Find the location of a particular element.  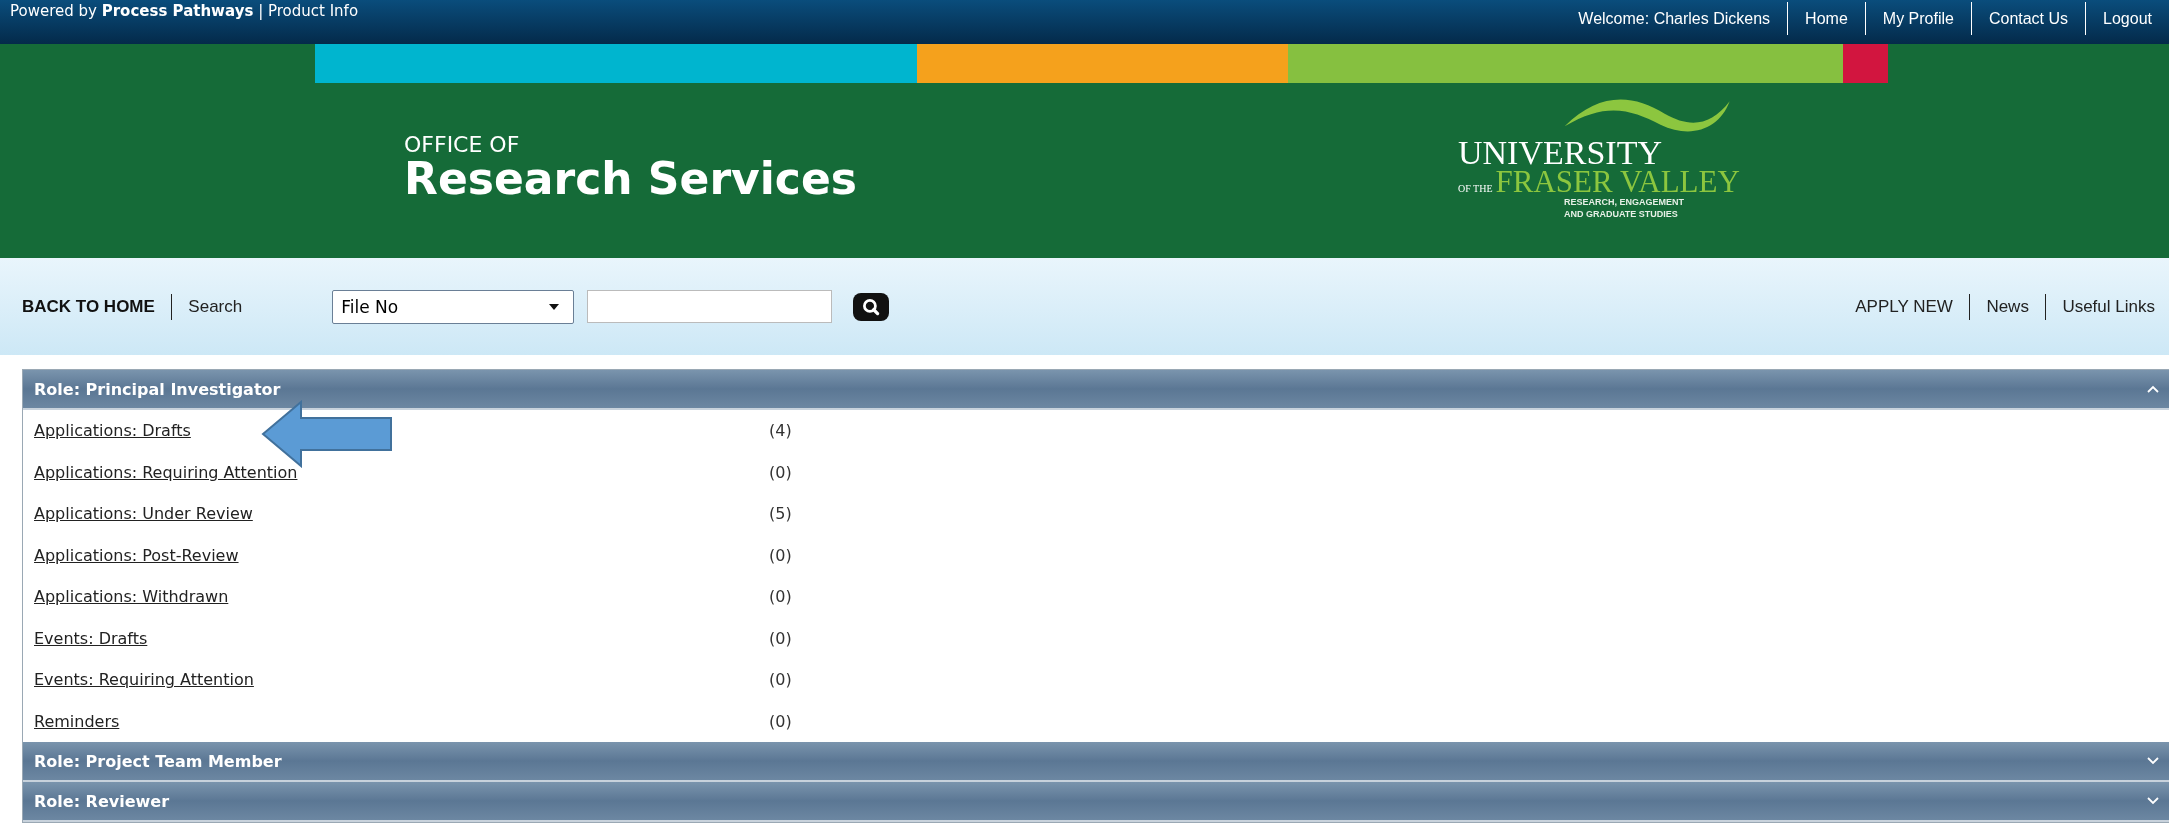

logo-of-the-text: OF THE is located at coordinates (1475, 188).